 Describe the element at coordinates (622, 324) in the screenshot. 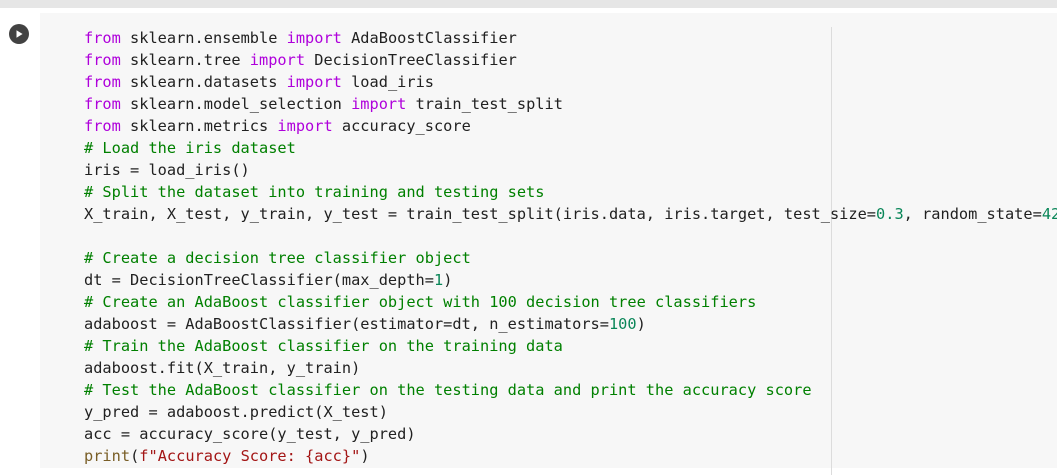

I see `code-token-number: 100` at that location.